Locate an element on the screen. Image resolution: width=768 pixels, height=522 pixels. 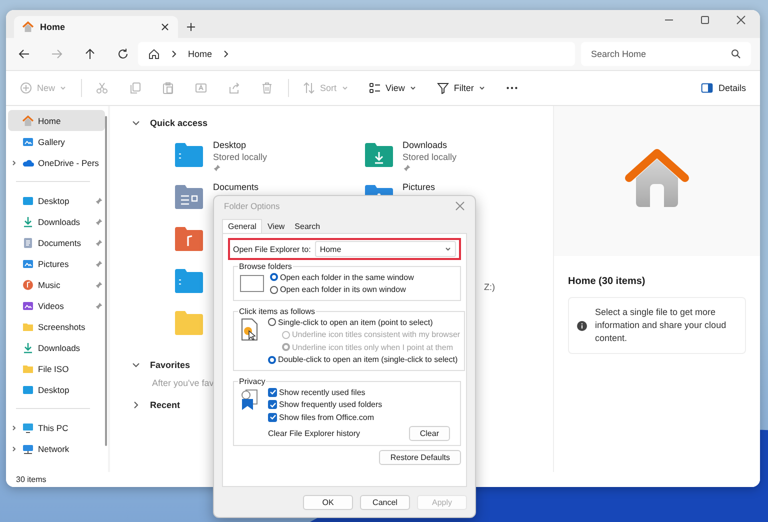
favorites-hint: After you've fav is located at coordinates (183, 383).